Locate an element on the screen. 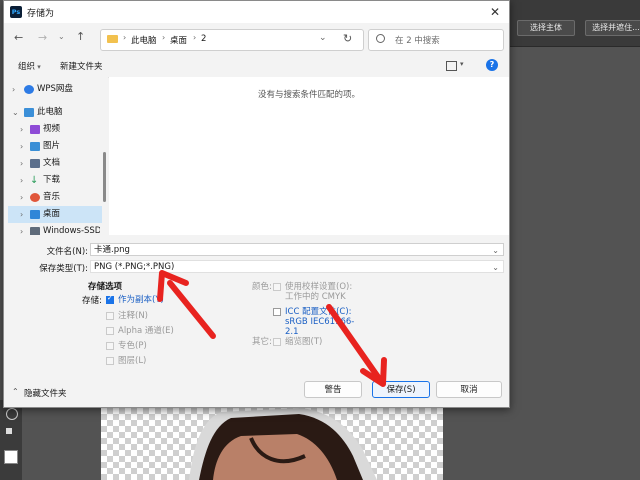 Image resolution: width=640 pixels, height=480 pixels. annotation-arrows is located at coordinates (272, 328).